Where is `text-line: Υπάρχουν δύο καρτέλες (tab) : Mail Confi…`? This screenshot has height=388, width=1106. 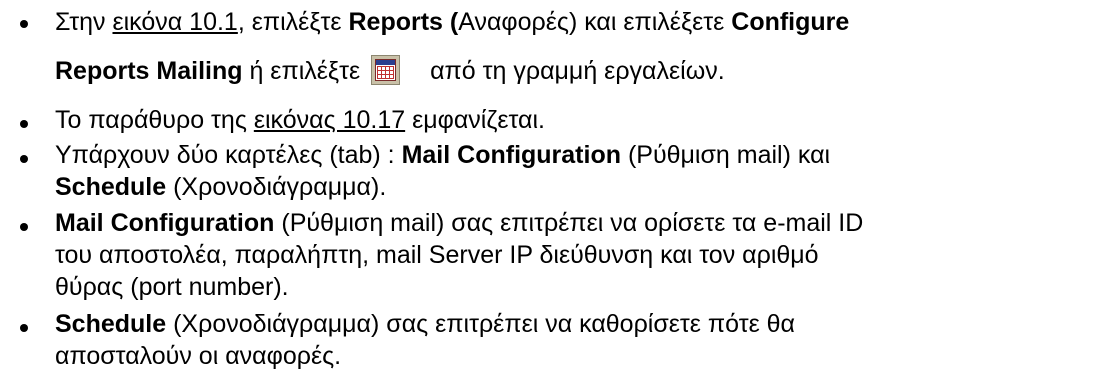 text-line: Υπάρχουν δύο καρτέλες (tab) : Mail Confi… is located at coordinates (442, 155).